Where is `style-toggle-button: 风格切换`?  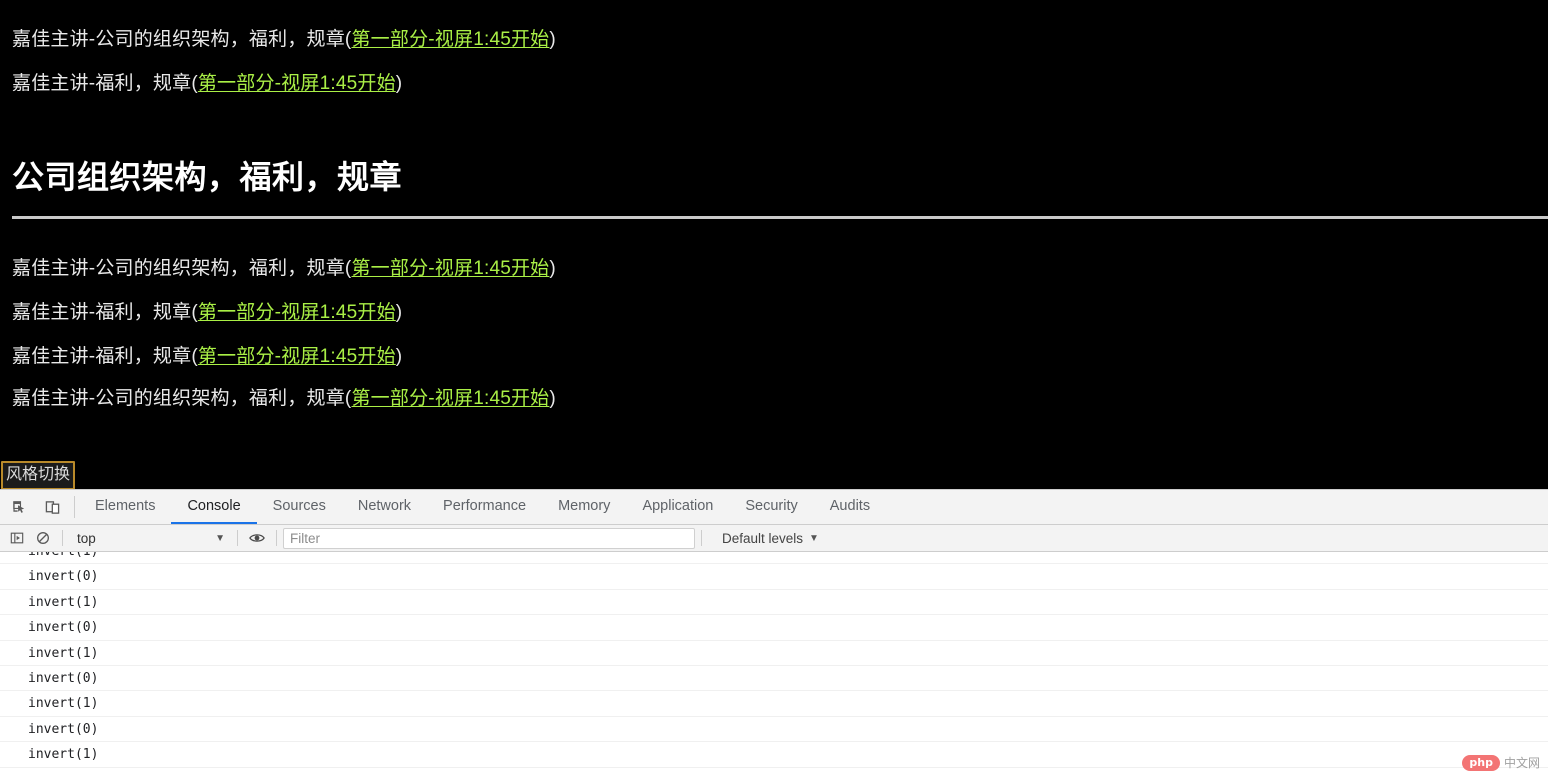 style-toggle-button: 风格切换 is located at coordinates (38, 475).